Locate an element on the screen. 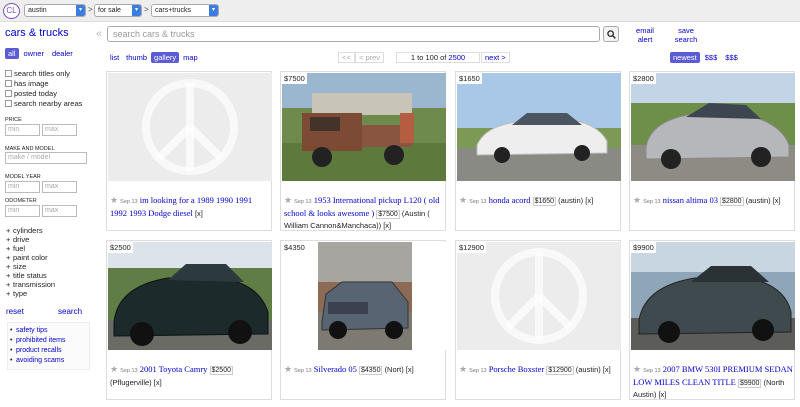 The image size is (800, 407). expander-type: + type is located at coordinates (16, 293).